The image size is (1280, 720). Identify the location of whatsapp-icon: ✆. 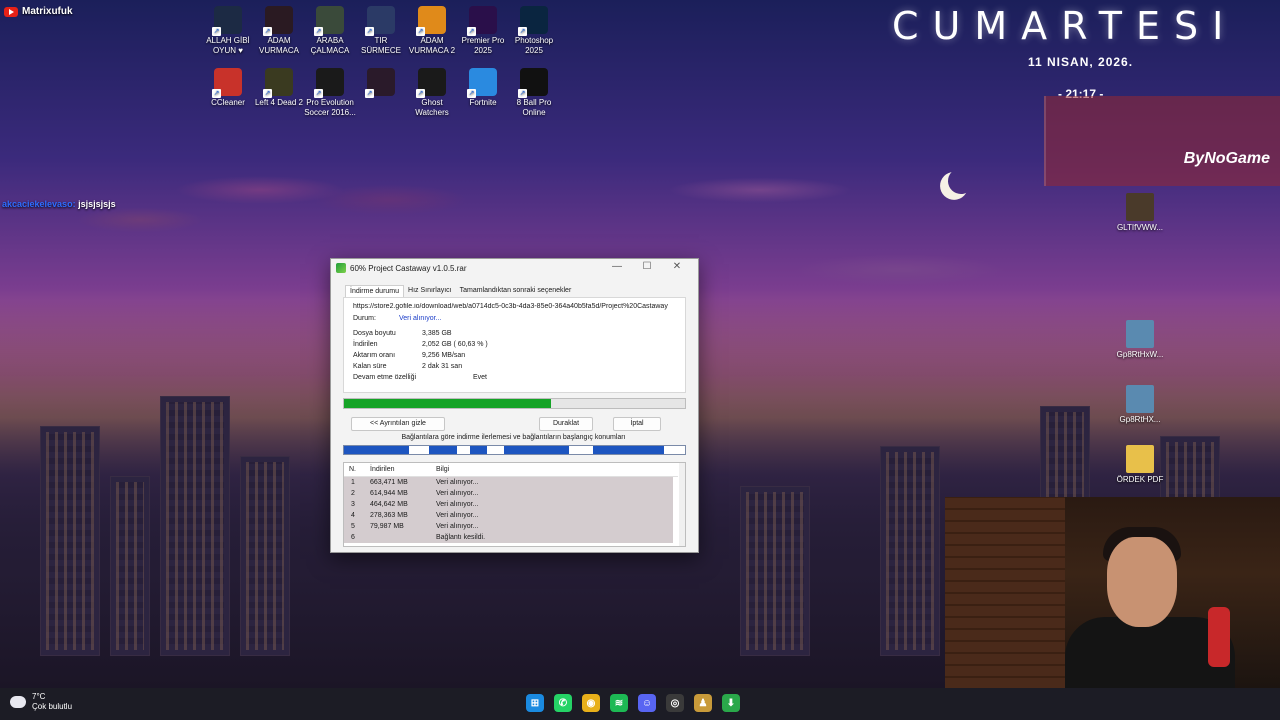
(563, 703).